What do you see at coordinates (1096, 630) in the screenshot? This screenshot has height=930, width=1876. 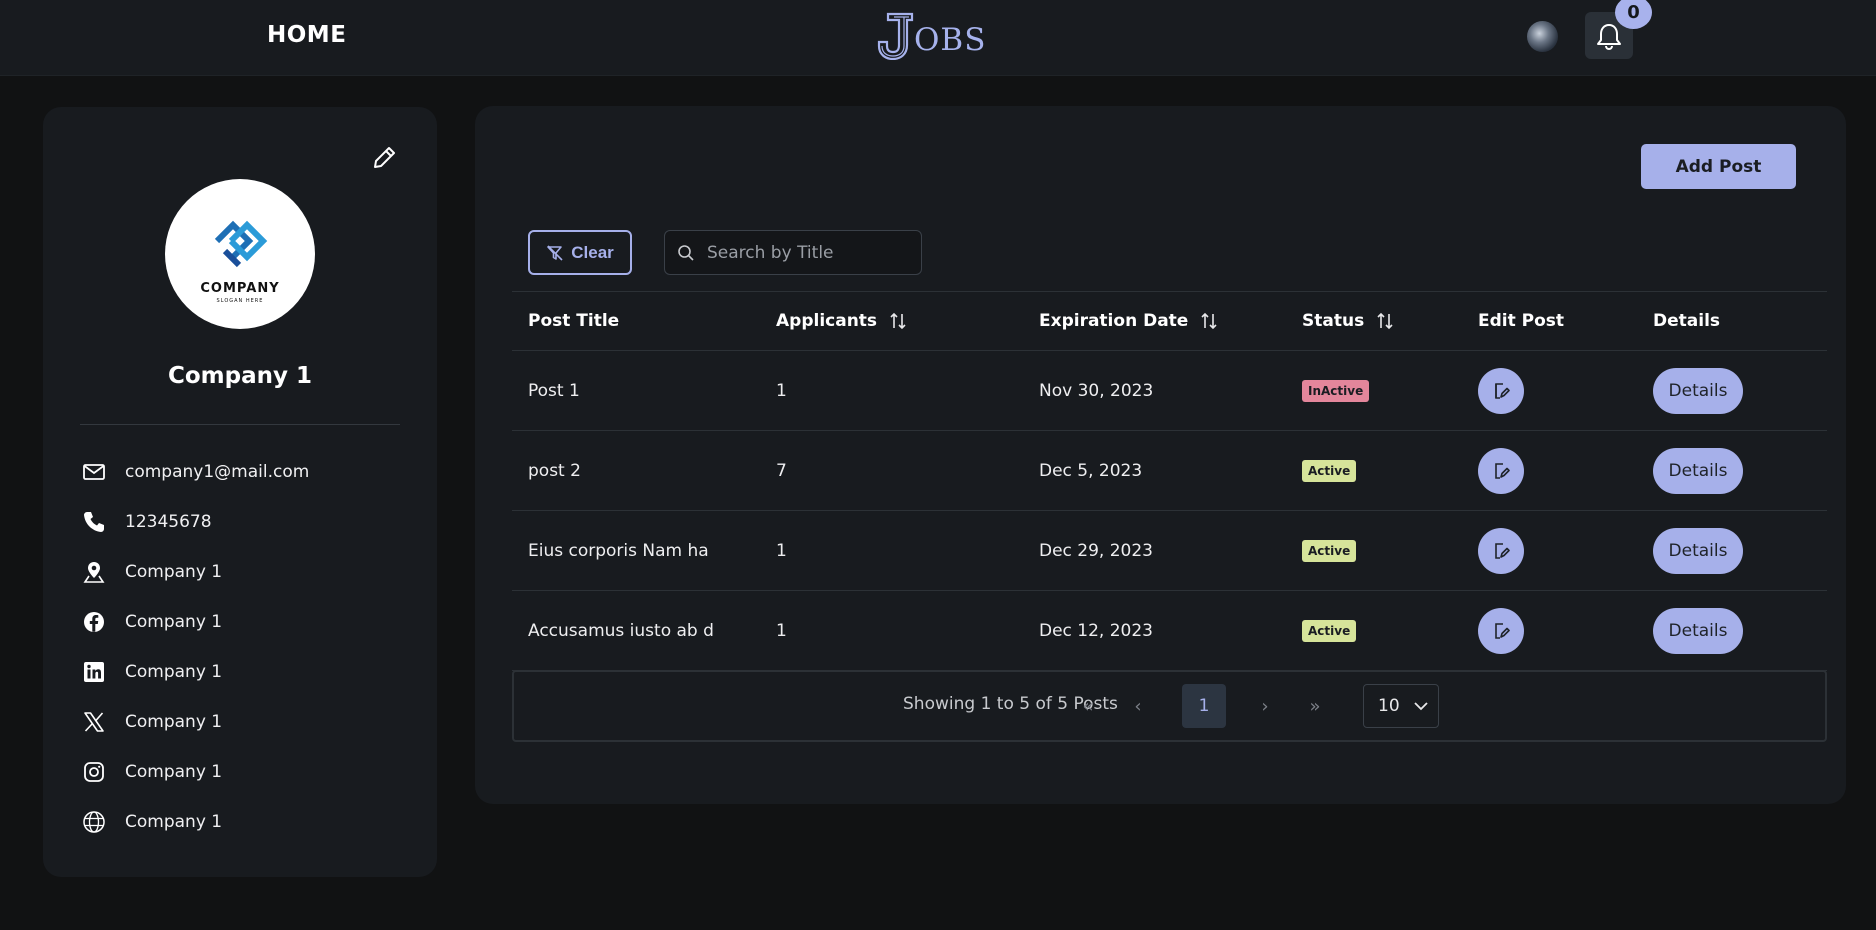 I see `expiration-cell: Dec 12, 2023` at bounding box center [1096, 630].